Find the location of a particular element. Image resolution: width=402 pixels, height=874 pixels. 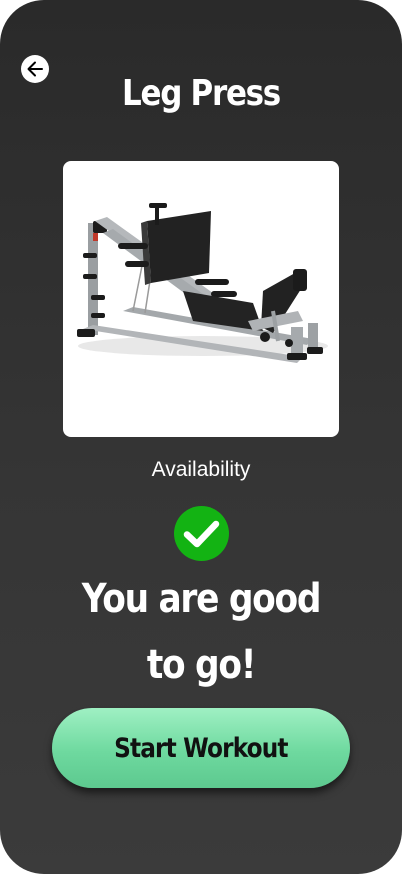

start-workout-button: Start Workout is located at coordinates (201, 748).